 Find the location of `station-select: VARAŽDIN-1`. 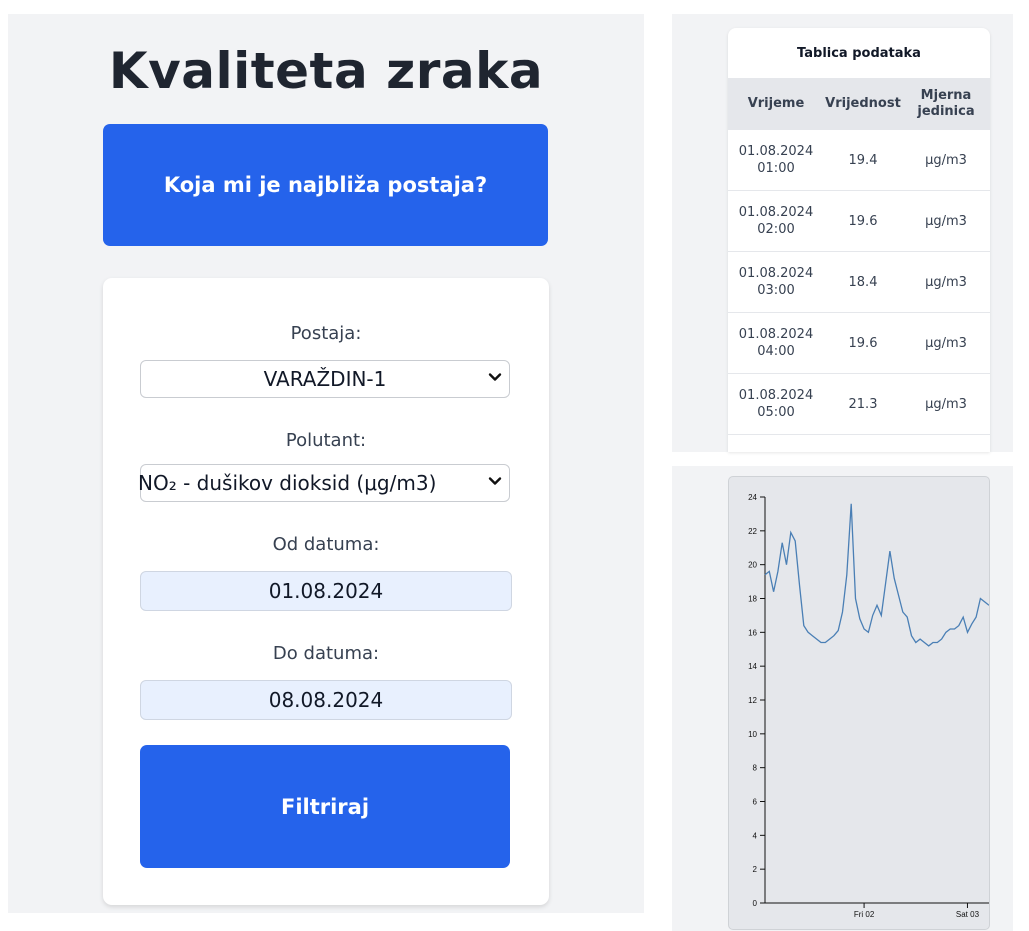

station-select: VARAŽDIN-1 is located at coordinates (325, 379).